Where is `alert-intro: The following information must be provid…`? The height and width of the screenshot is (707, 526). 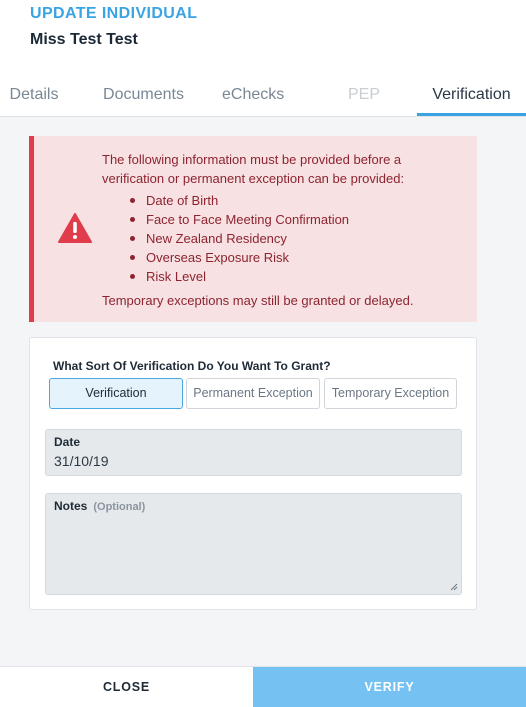 alert-intro: The following information must be provid… is located at coordinates (253, 169).